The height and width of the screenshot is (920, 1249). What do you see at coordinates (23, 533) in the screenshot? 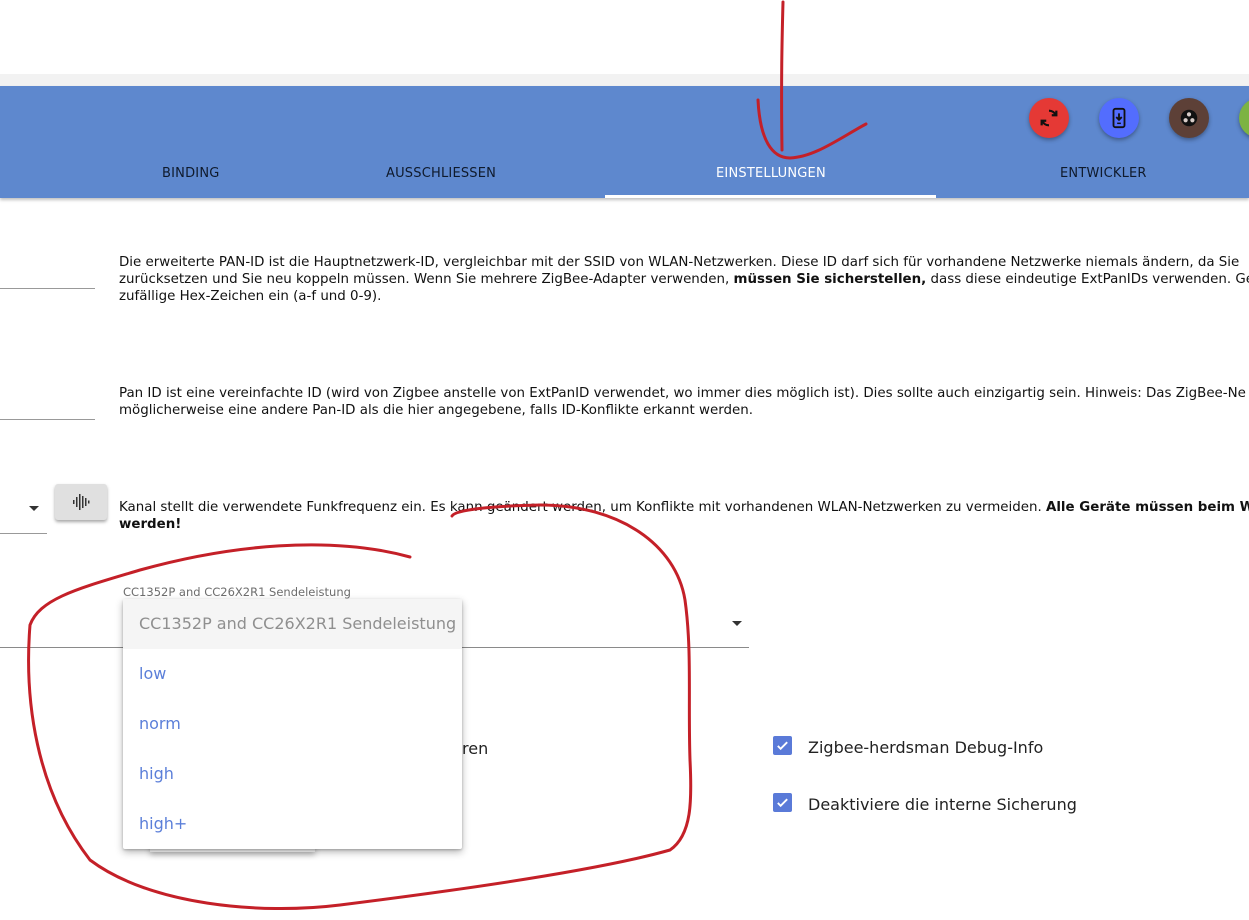
I see `channel-select` at bounding box center [23, 533].